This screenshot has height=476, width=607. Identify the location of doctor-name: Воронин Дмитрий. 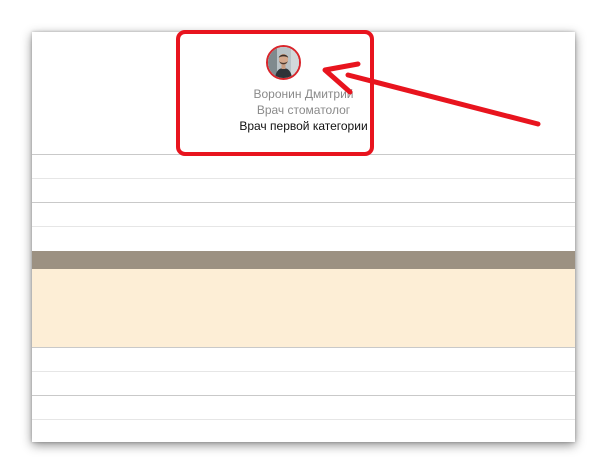
(303, 94).